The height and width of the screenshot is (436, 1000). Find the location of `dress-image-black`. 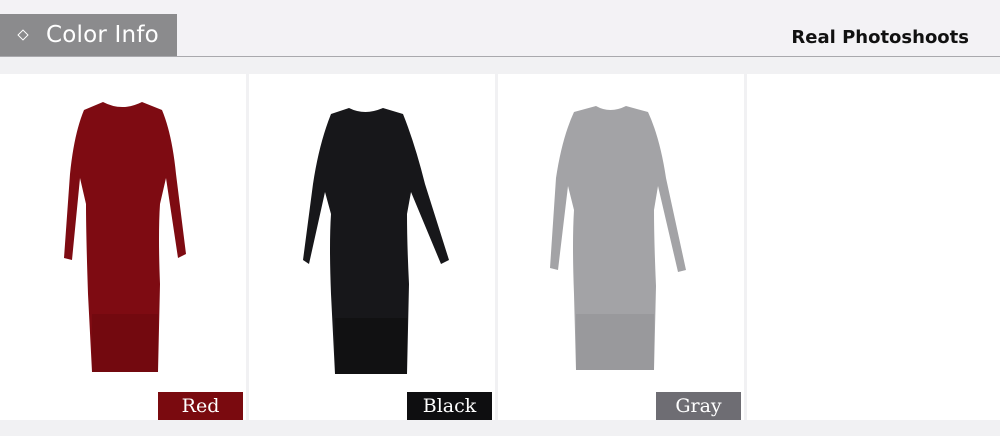

dress-image-black is located at coordinates (376, 241).